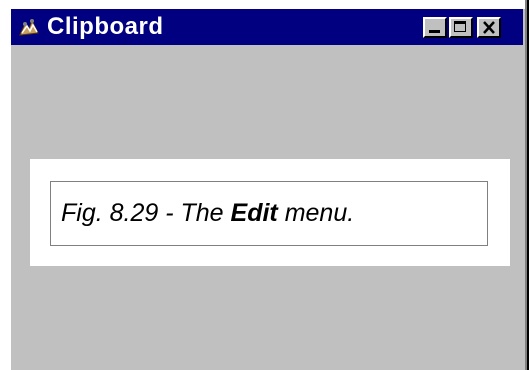  I want to click on figure-caption: Fig. 8.29 - The Edit menu., so click(207, 213).